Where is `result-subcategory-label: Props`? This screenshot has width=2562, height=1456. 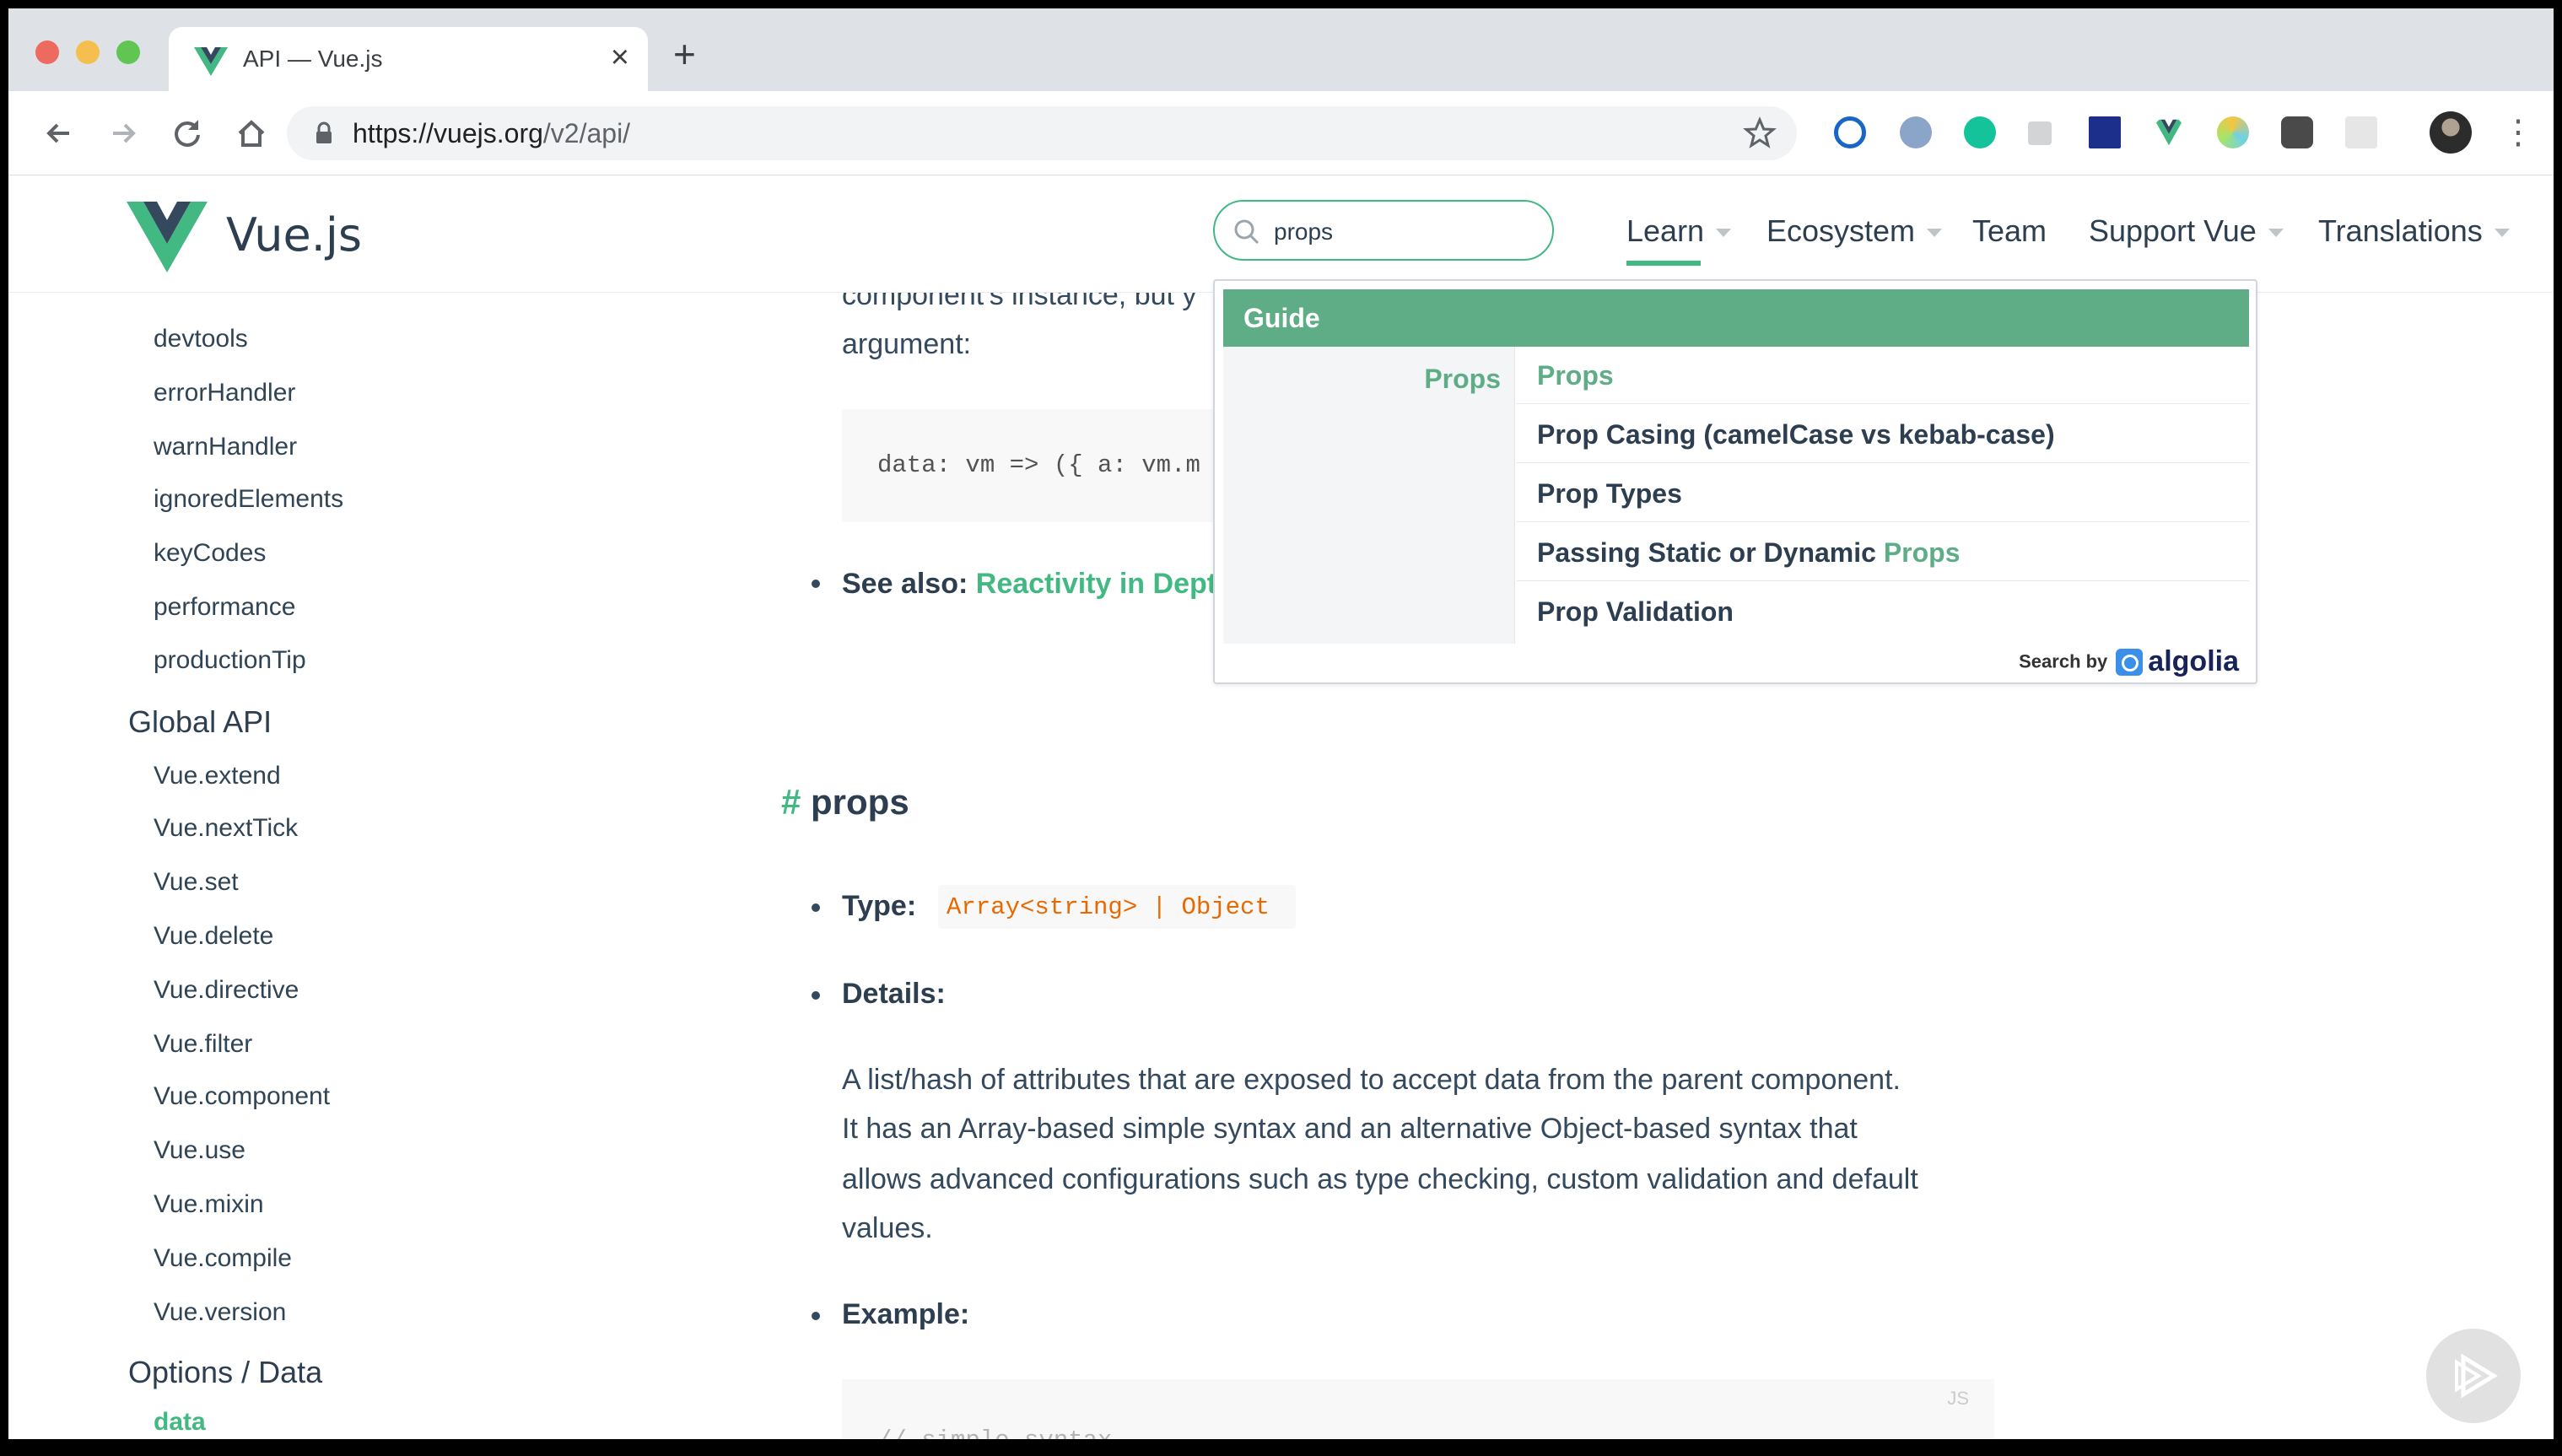
result-subcategory-label: Props is located at coordinates (1463, 379).